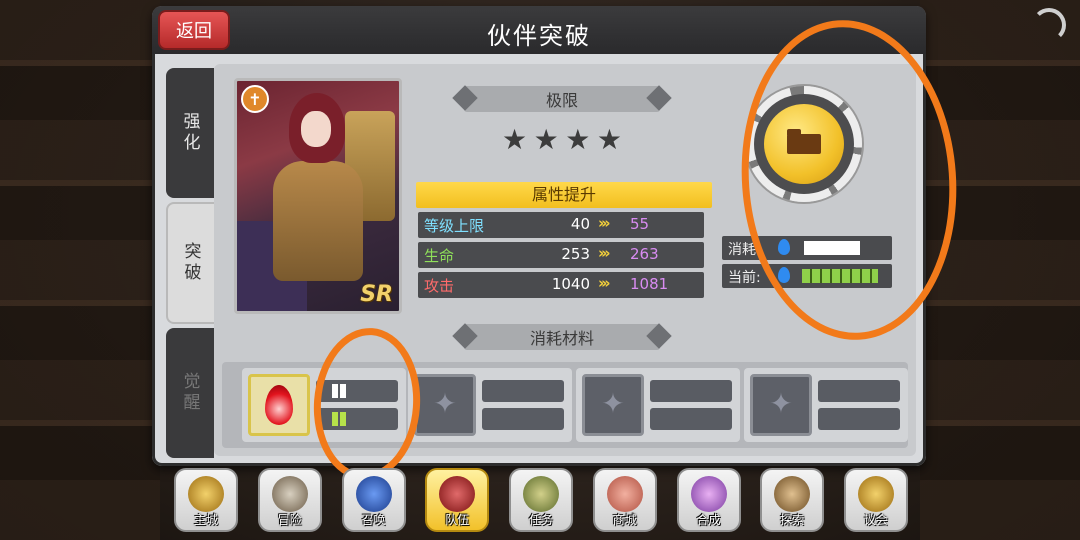 The height and width of the screenshot is (540, 1080). What do you see at coordinates (539, 36) in the screenshot?
I see `page-title: 伙伴突破` at bounding box center [539, 36].